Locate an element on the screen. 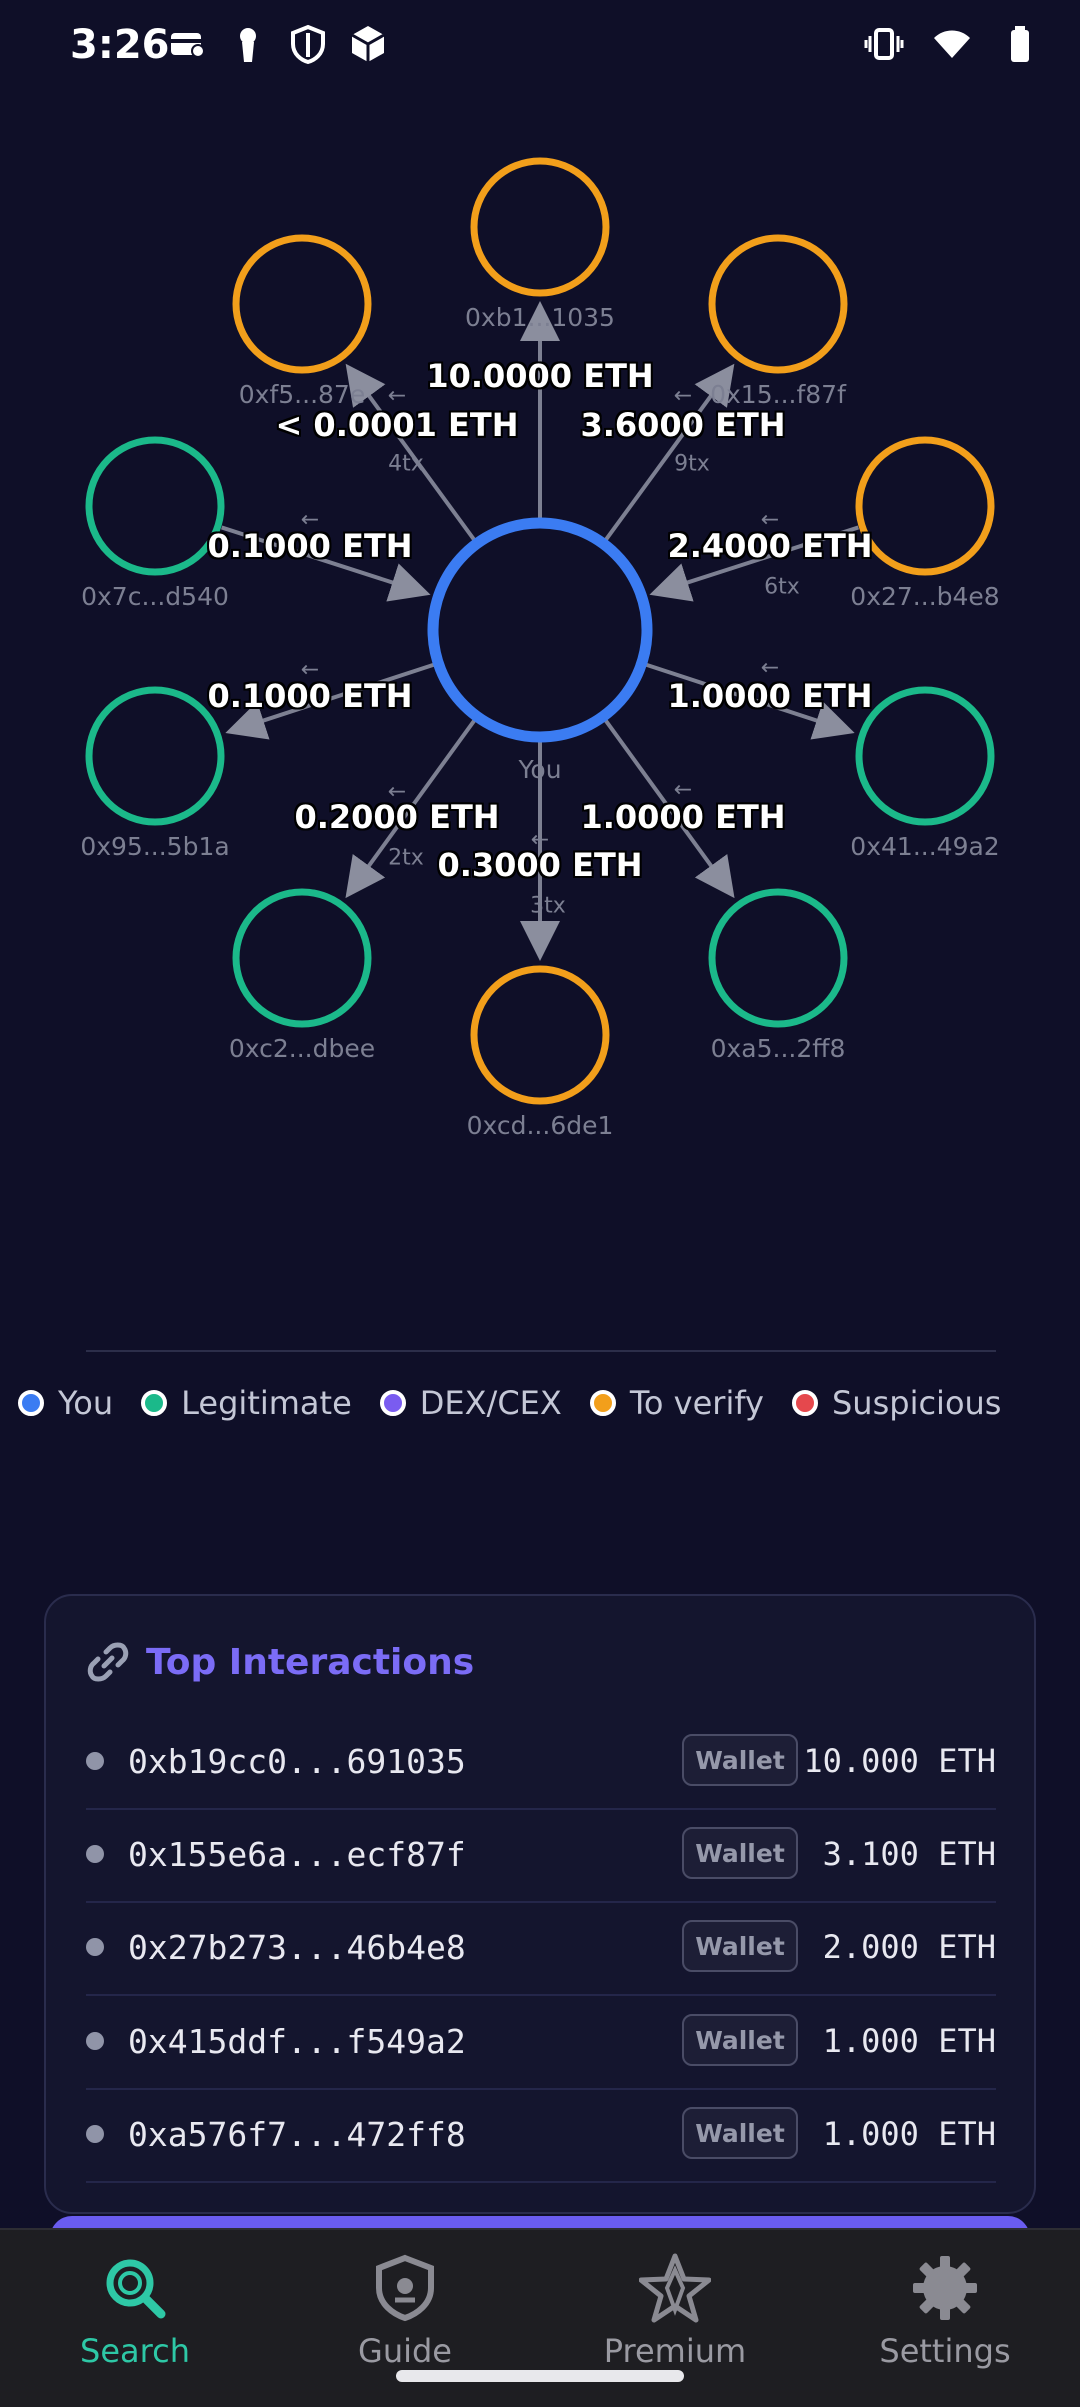  edge-amount-label: 0.3000 ETH is located at coordinates (540, 865).